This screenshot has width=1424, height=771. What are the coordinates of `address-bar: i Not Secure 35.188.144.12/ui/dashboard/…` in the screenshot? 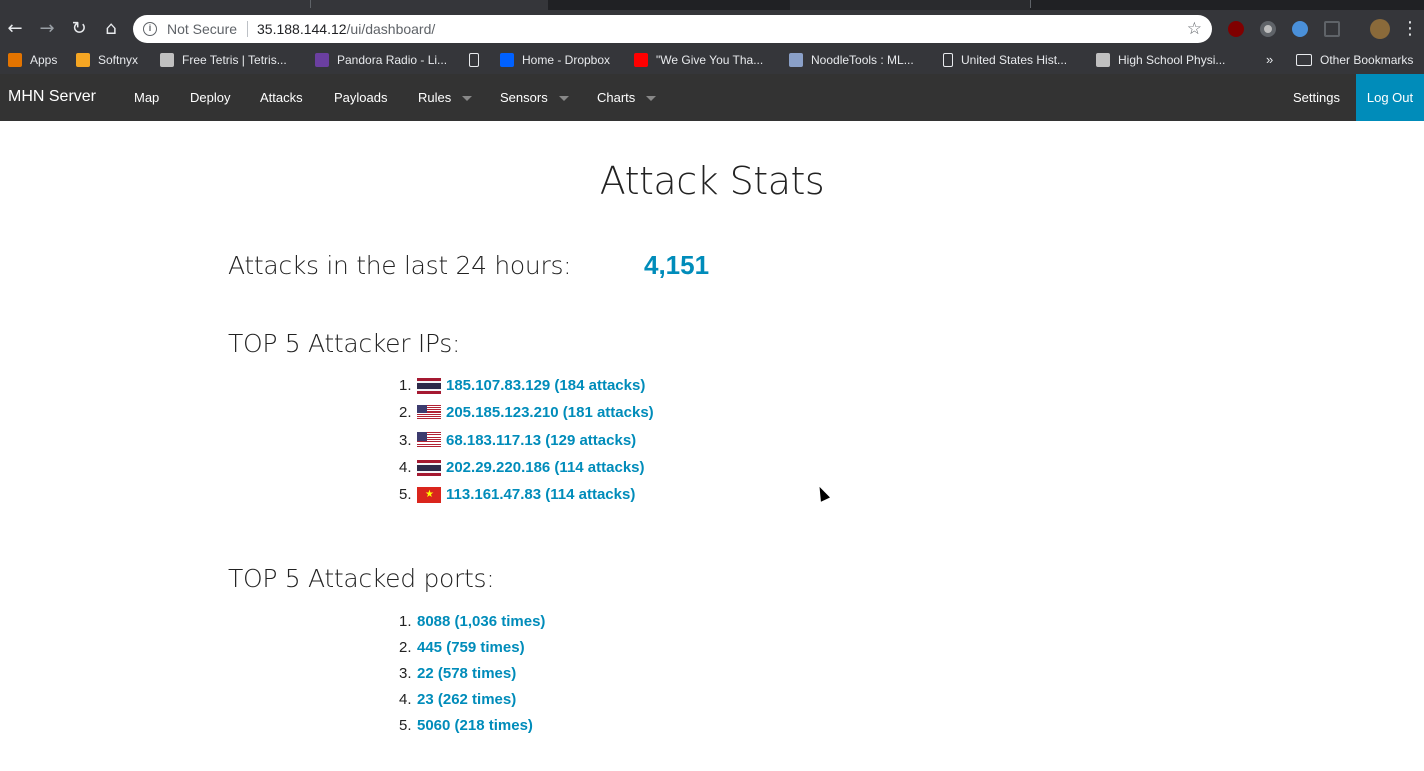 It's located at (672, 29).